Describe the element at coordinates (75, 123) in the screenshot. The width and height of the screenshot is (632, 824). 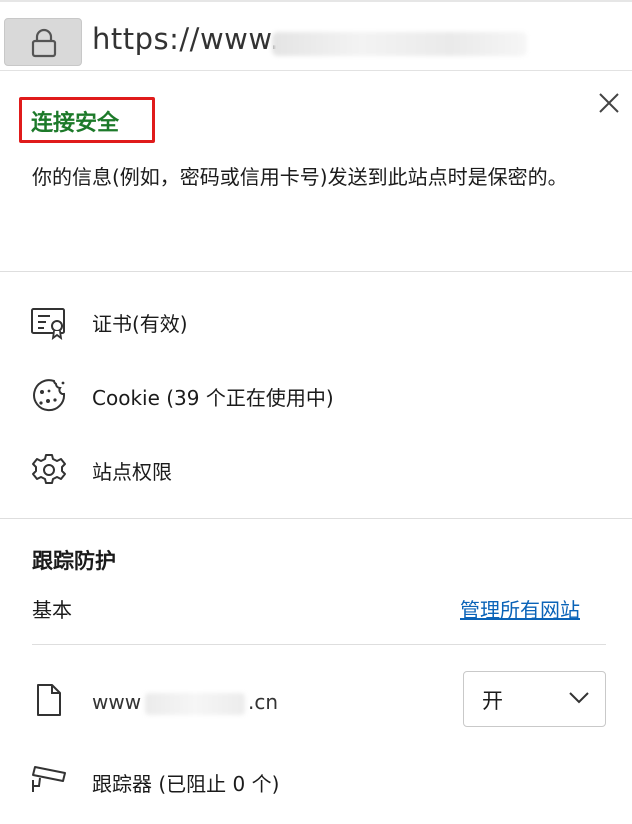
I see `connection-status-title: 连接安全` at that location.